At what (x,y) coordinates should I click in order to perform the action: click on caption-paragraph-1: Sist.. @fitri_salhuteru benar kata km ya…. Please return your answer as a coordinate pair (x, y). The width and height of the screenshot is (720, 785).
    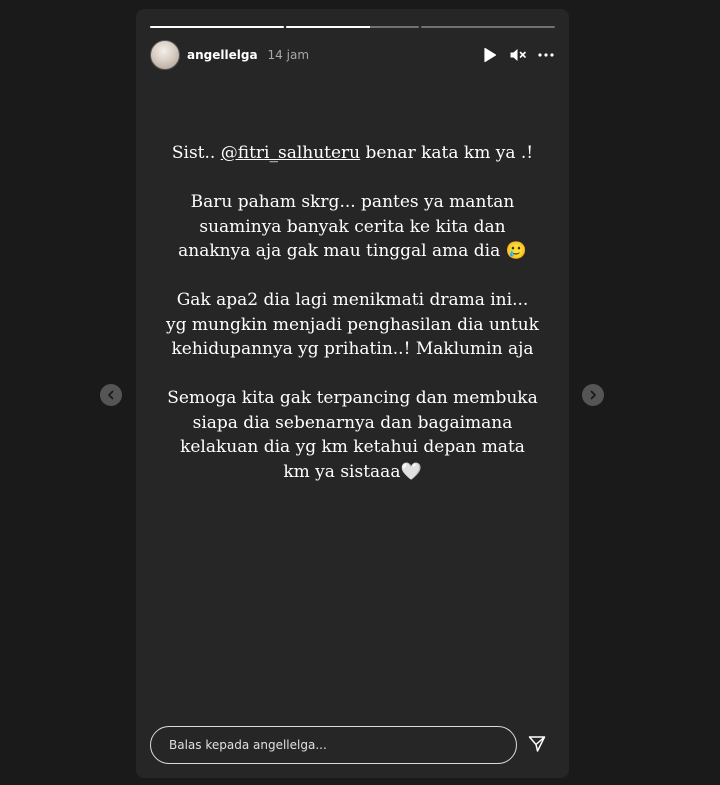
    Looking at the image, I should click on (352, 153).